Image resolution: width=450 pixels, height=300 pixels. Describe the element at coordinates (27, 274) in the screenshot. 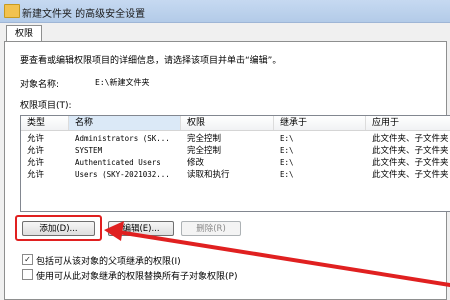

I see `replace-child-permissions-checkbox` at that location.